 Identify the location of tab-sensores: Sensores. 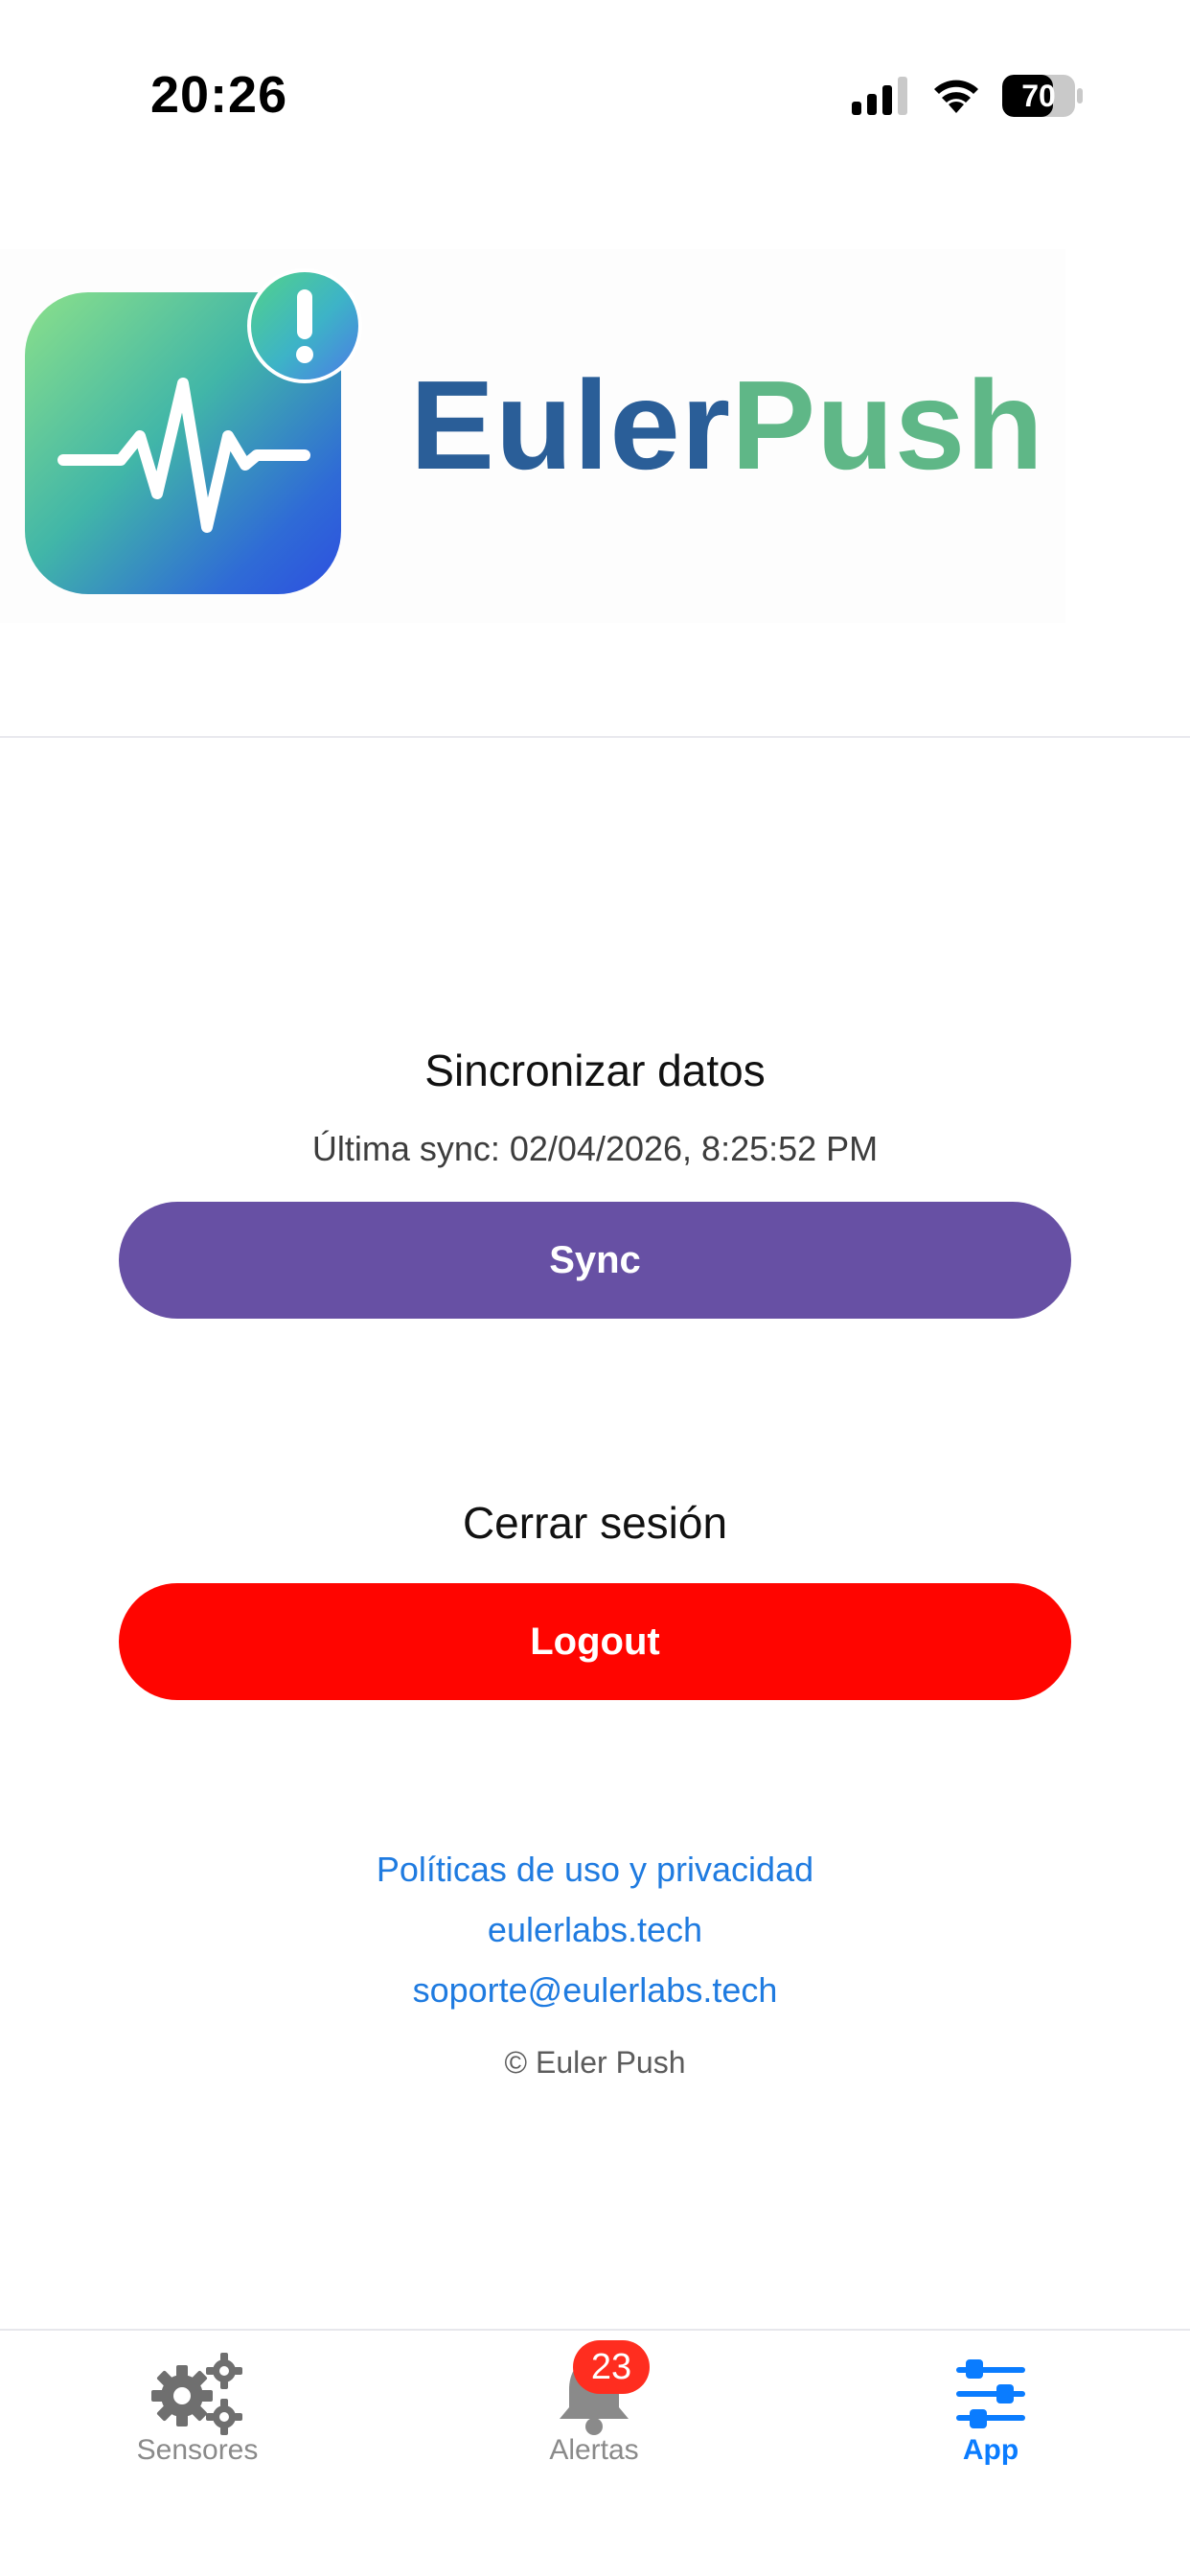
(198, 2417).